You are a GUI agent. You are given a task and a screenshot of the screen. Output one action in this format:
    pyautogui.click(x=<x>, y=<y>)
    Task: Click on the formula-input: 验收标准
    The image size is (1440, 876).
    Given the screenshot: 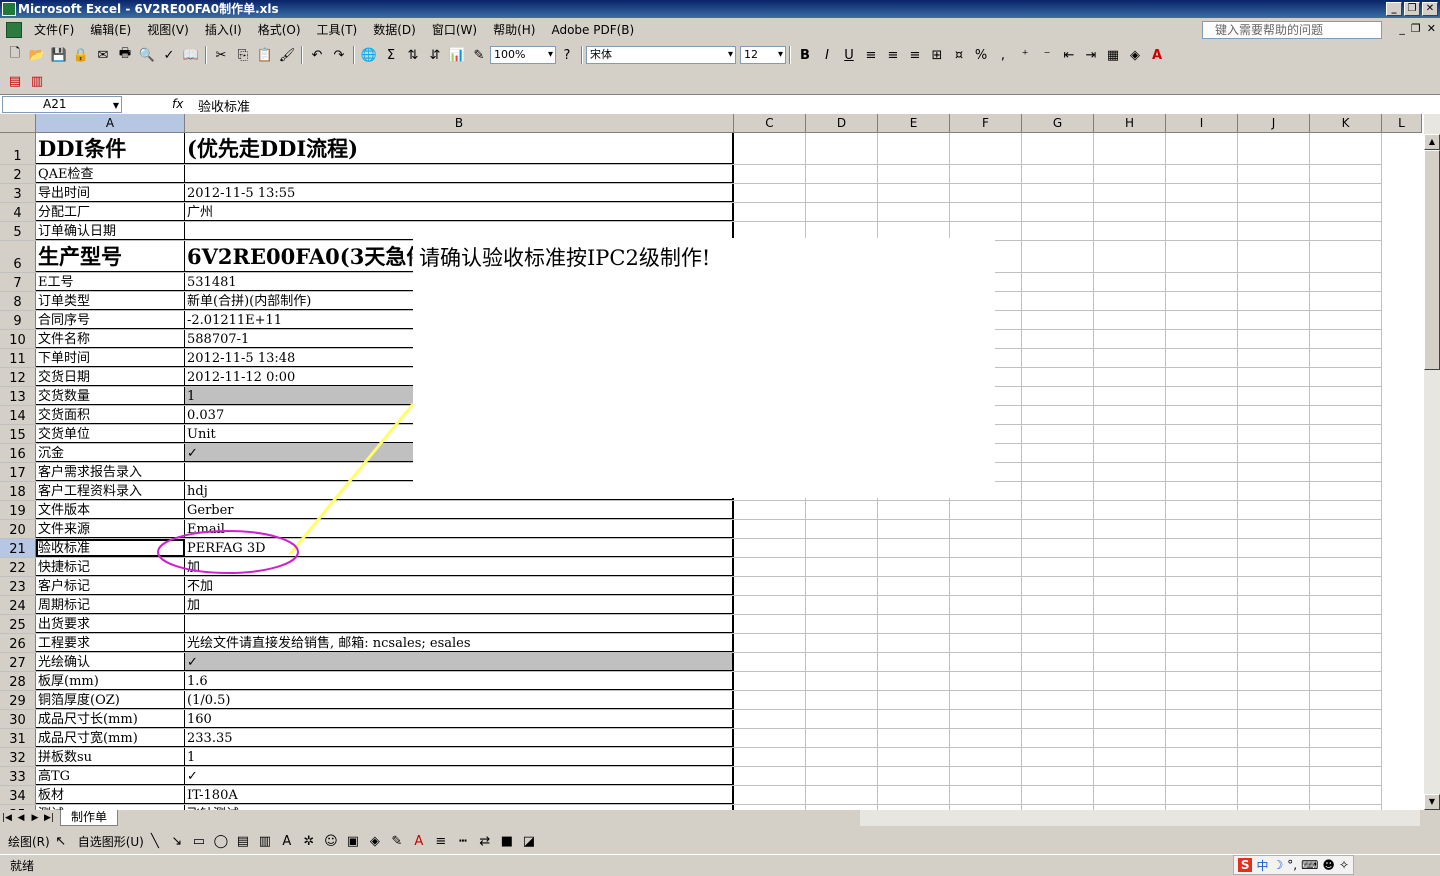 What is the action you would take?
    pyautogui.click(x=224, y=105)
    